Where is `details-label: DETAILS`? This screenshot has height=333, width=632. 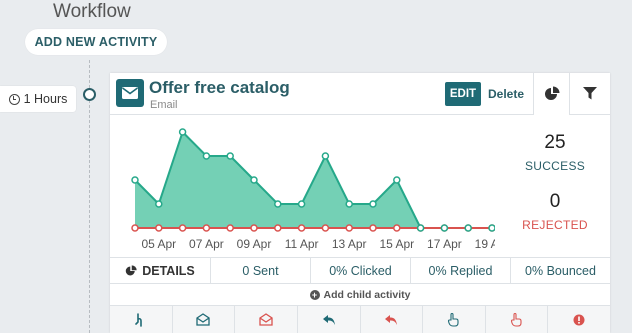 details-label: DETAILS is located at coordinates (168, 270).